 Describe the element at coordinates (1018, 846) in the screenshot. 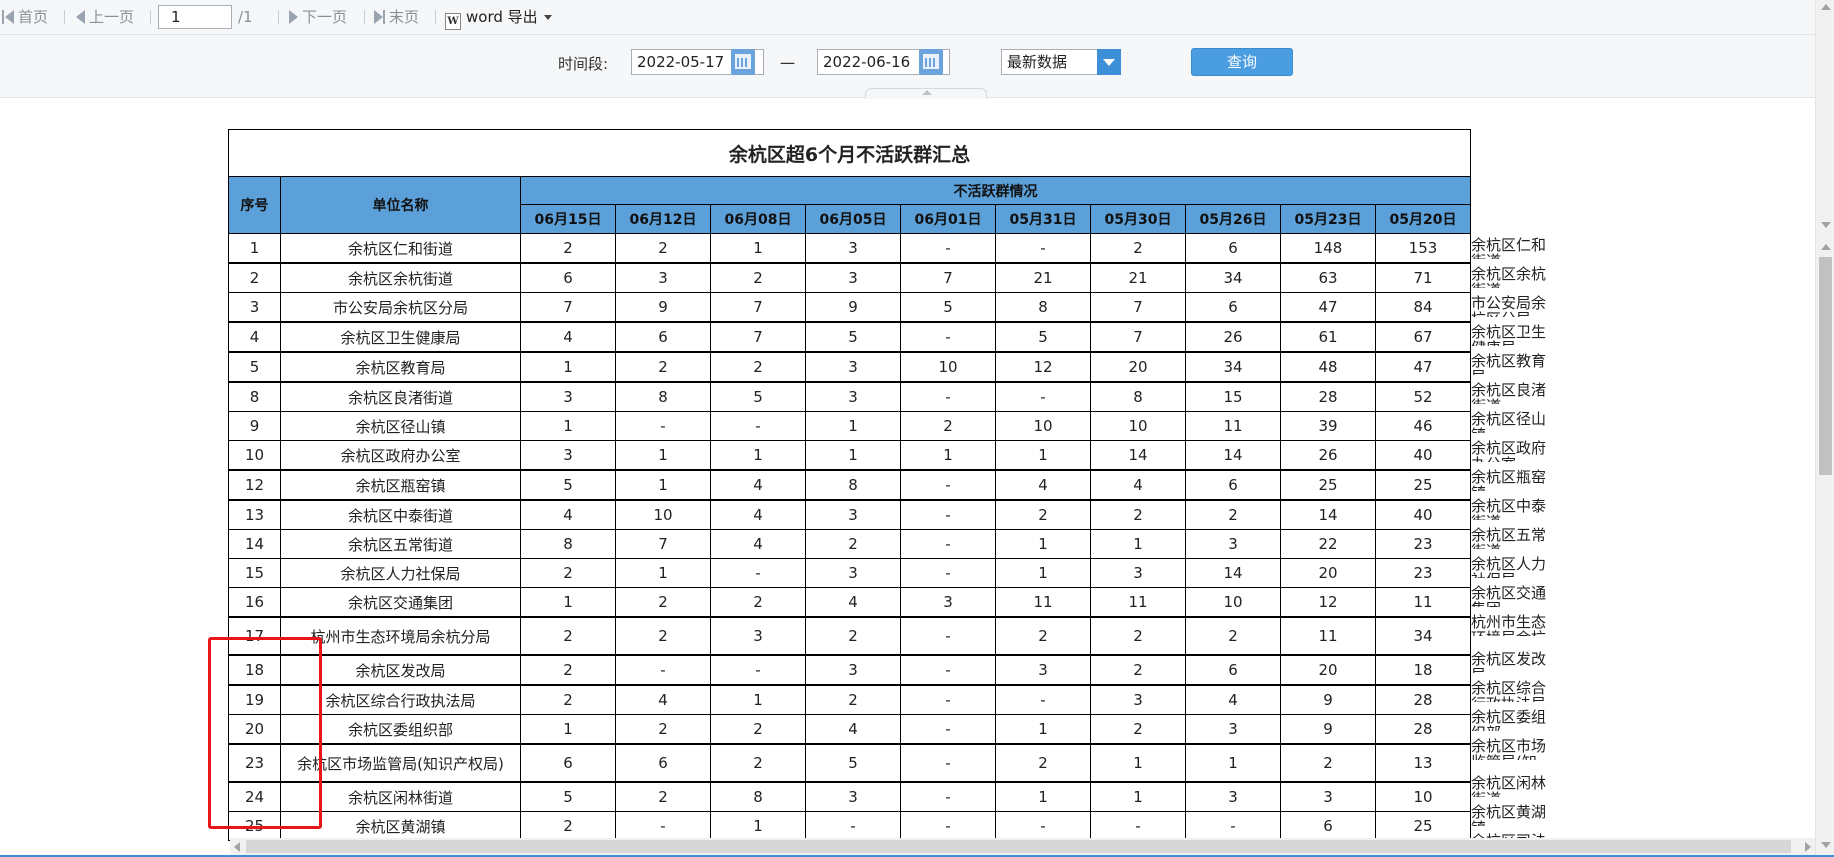

I see `horizontal-scroll-thumb` at that location.